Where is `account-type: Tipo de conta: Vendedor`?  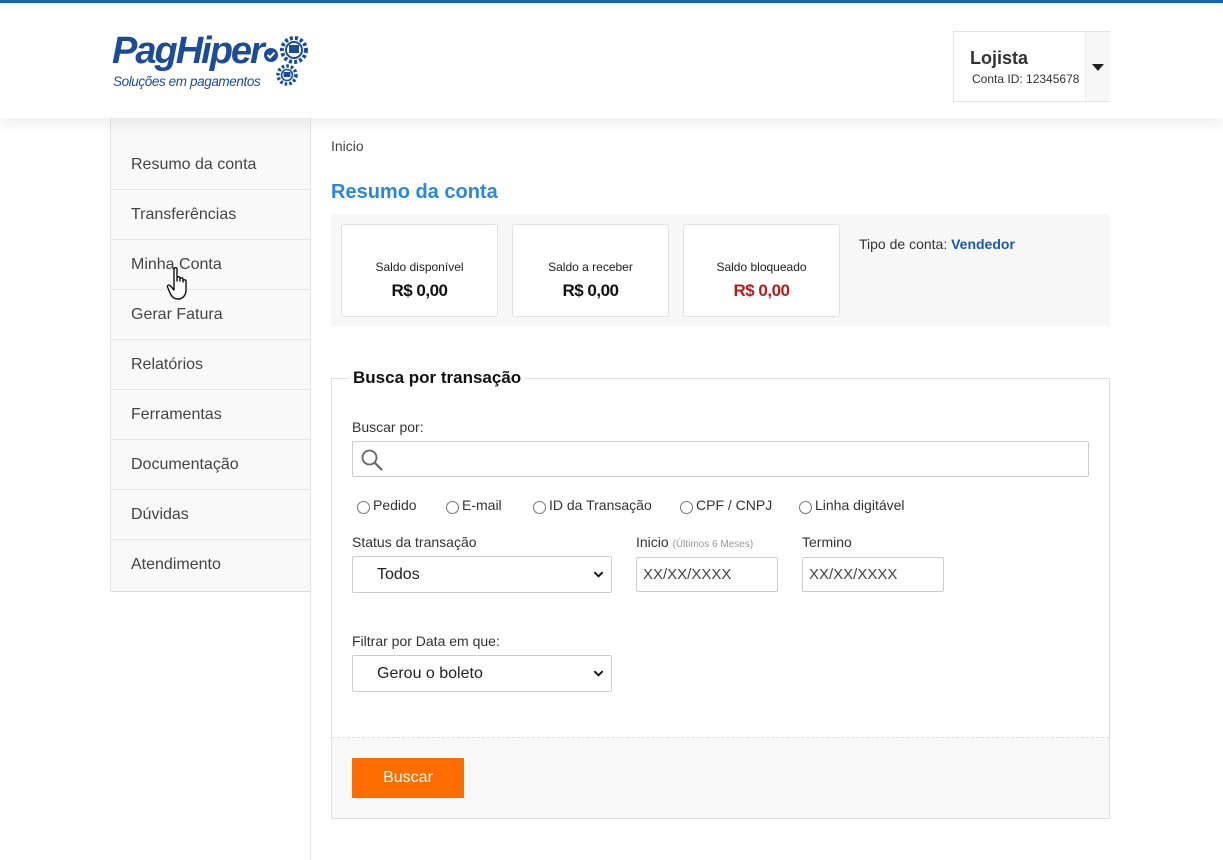
account-type: Tipo de conta: Vendedor is located at coordinates (937, 244).